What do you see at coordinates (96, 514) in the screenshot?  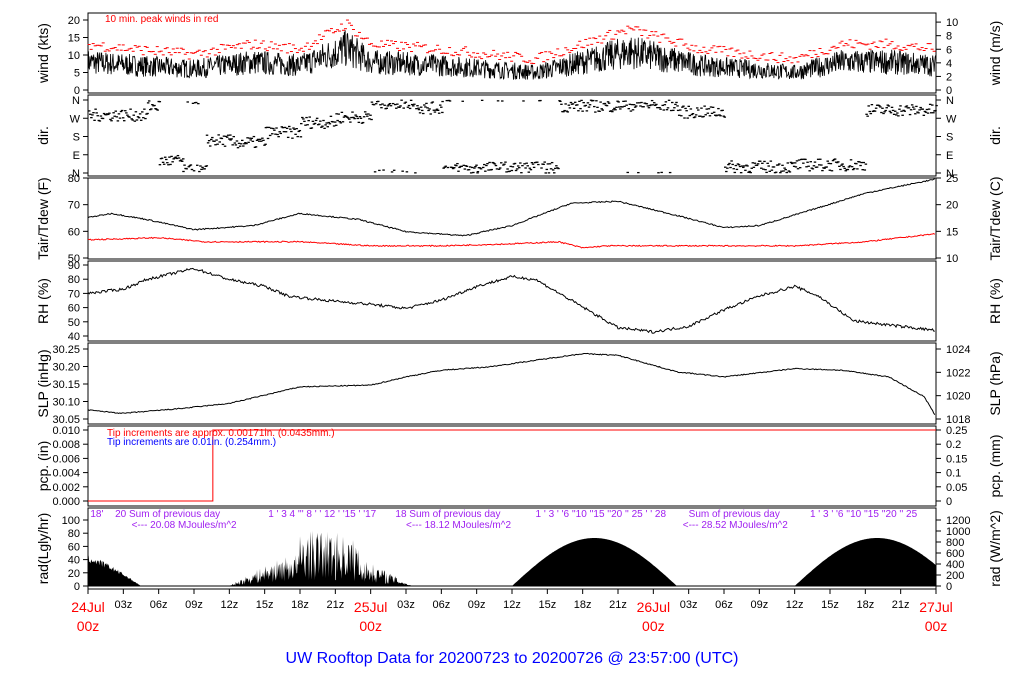 I see `rad-annotation: 18'` at bounding box center [96, 514].